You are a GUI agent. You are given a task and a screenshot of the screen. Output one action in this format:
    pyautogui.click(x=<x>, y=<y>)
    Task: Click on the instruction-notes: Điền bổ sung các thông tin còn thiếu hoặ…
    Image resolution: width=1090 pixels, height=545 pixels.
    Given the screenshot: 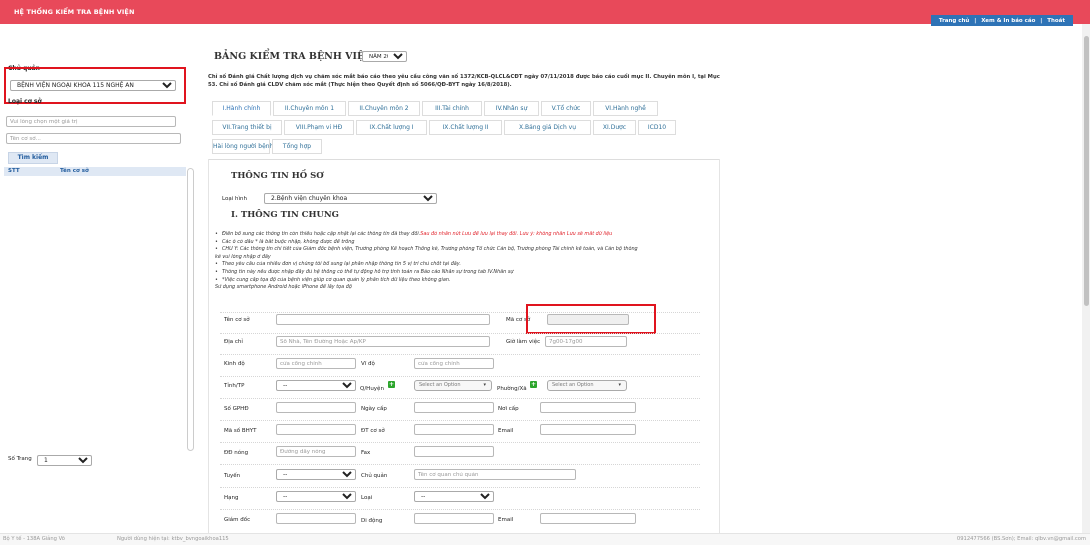 What is the action you would take?
    pyautogui.click(x=467, y=261)
    